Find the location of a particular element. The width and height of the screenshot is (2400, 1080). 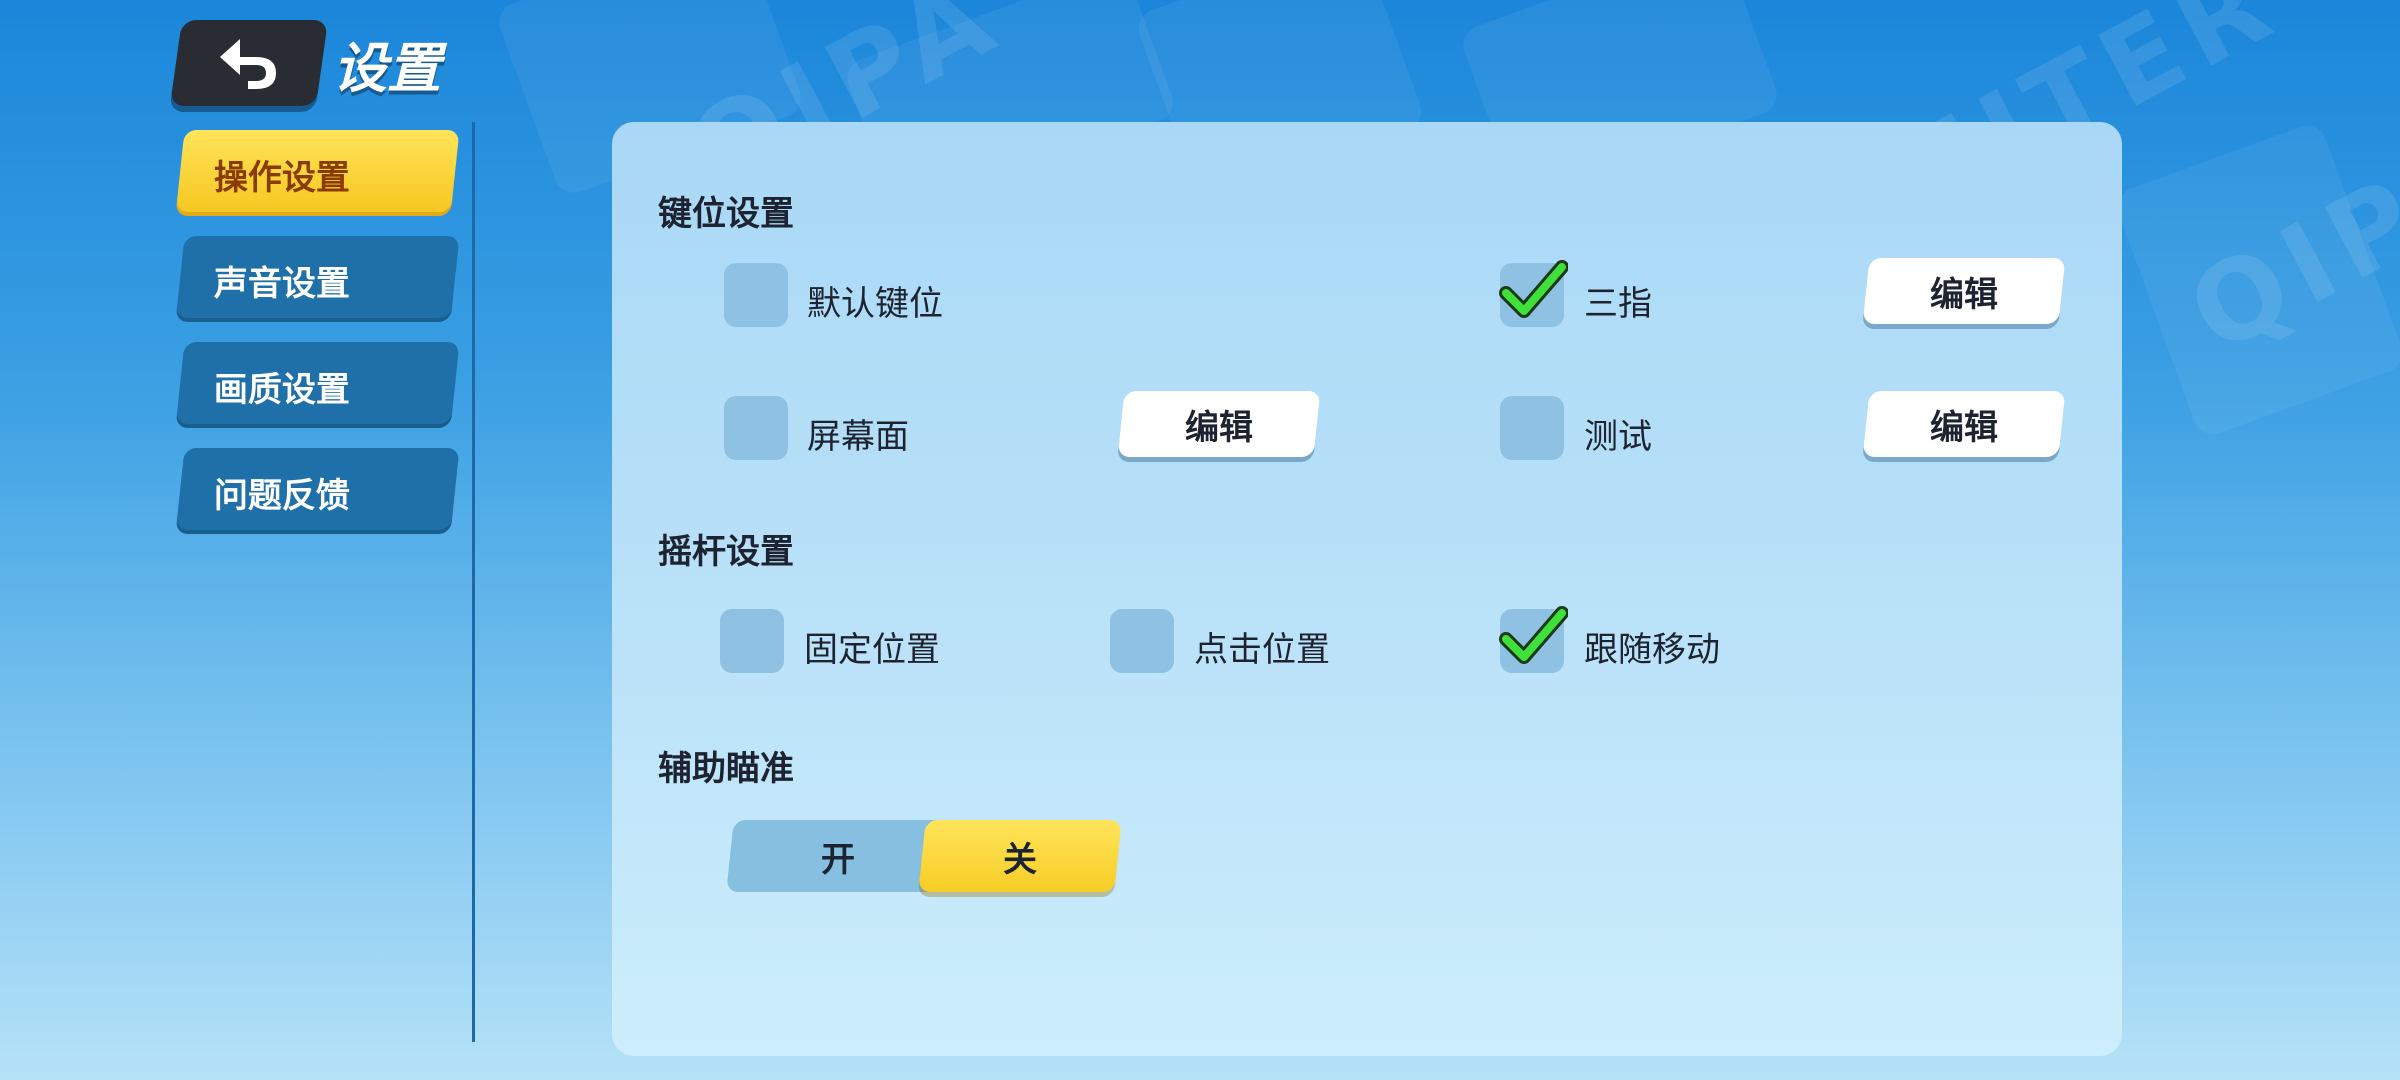

keybind-three-finger-checkbox is located at coordinates (1533, 293).